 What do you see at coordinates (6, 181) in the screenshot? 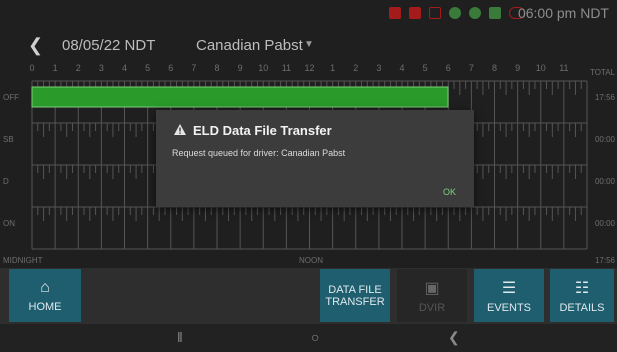
I see `row-label-d: D` at bounding box center [6, 181].